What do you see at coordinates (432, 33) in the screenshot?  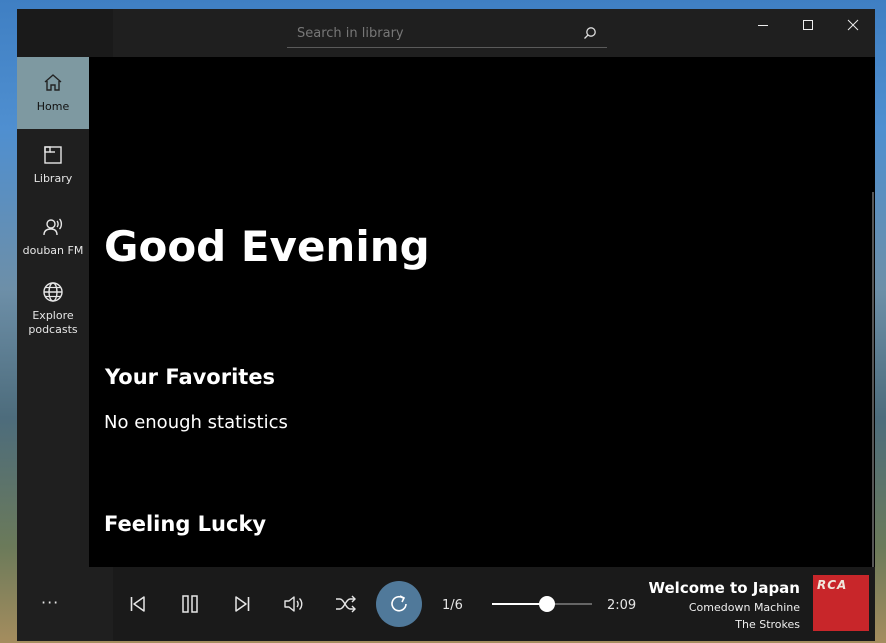 I see `search-input` at bounding box center [432, 33].